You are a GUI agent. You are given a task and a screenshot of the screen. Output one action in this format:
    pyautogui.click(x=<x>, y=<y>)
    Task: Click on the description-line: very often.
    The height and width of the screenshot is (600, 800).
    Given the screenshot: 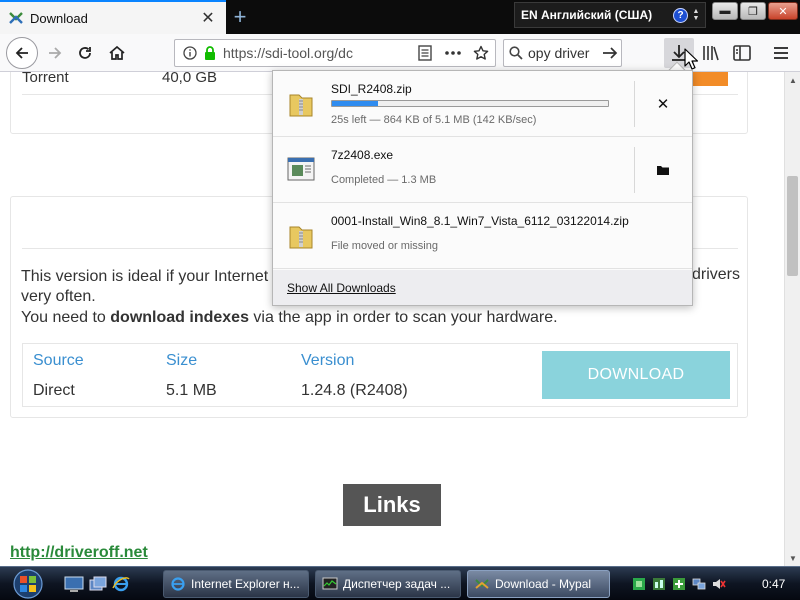 What is the action you would take?
    pyautogui.click(x=58, y=296)
    